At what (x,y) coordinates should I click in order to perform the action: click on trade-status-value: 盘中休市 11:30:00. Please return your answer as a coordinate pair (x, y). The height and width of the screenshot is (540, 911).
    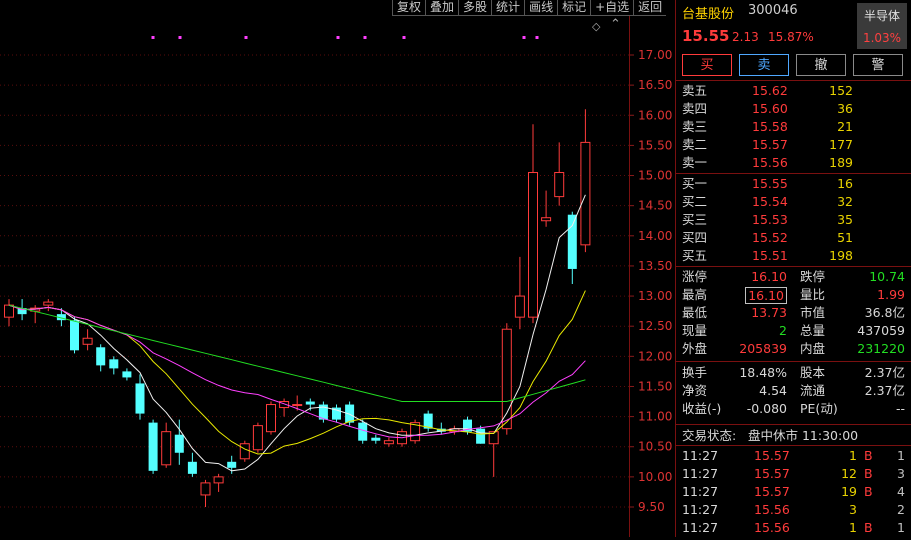
    Looking at the image, I should click on (803, 435).